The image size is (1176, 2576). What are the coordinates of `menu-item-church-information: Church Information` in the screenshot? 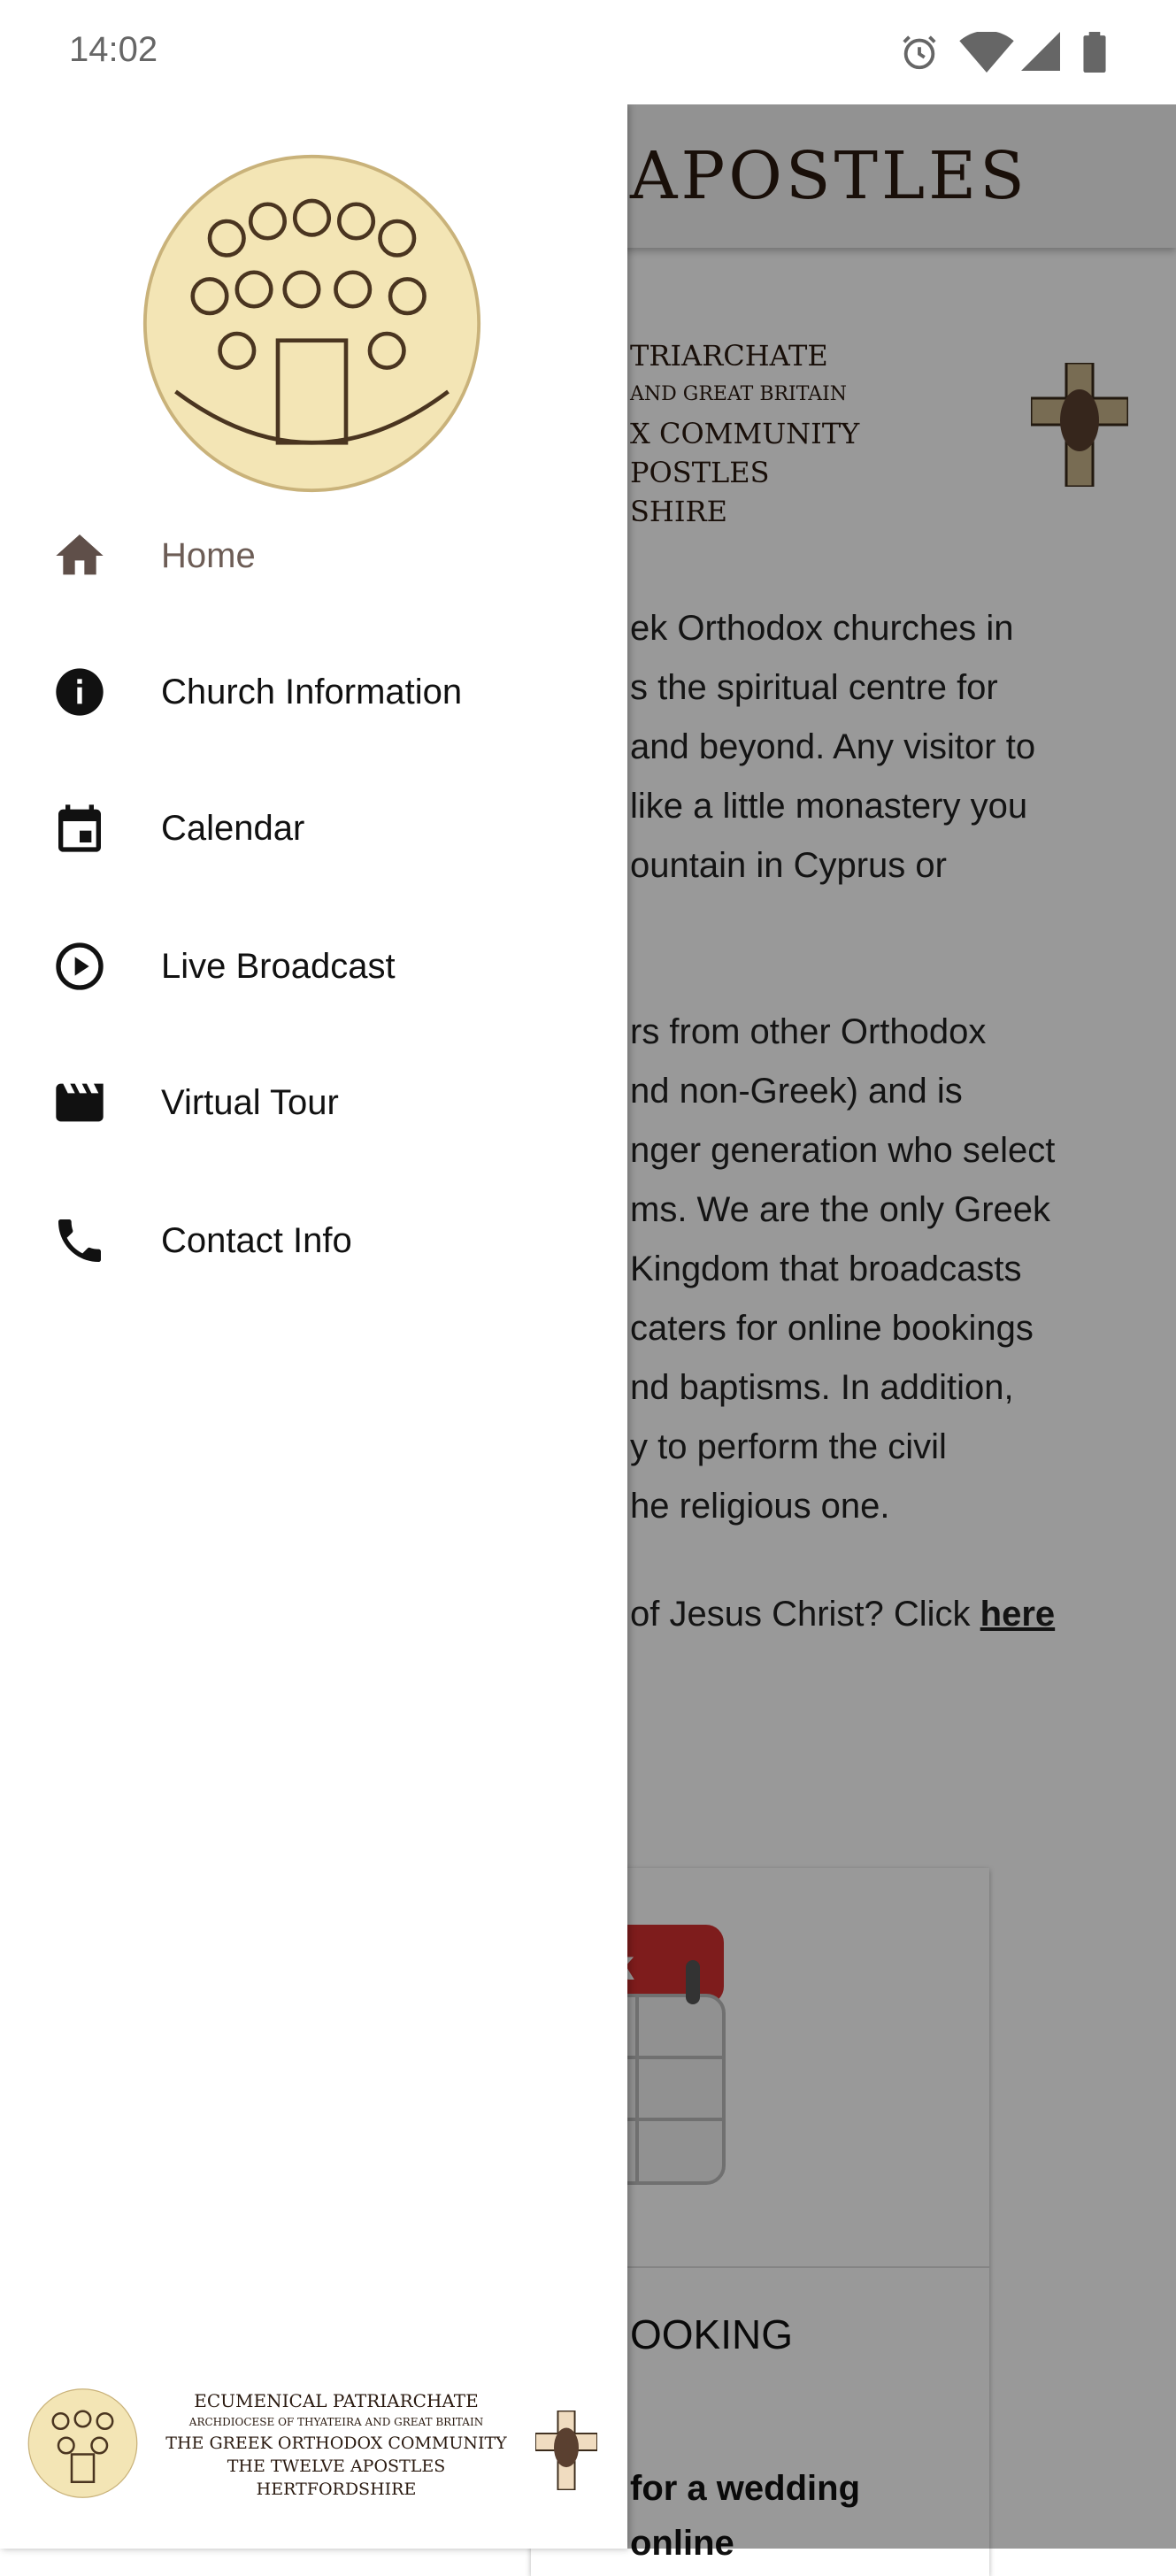 It's located at (313, 692).